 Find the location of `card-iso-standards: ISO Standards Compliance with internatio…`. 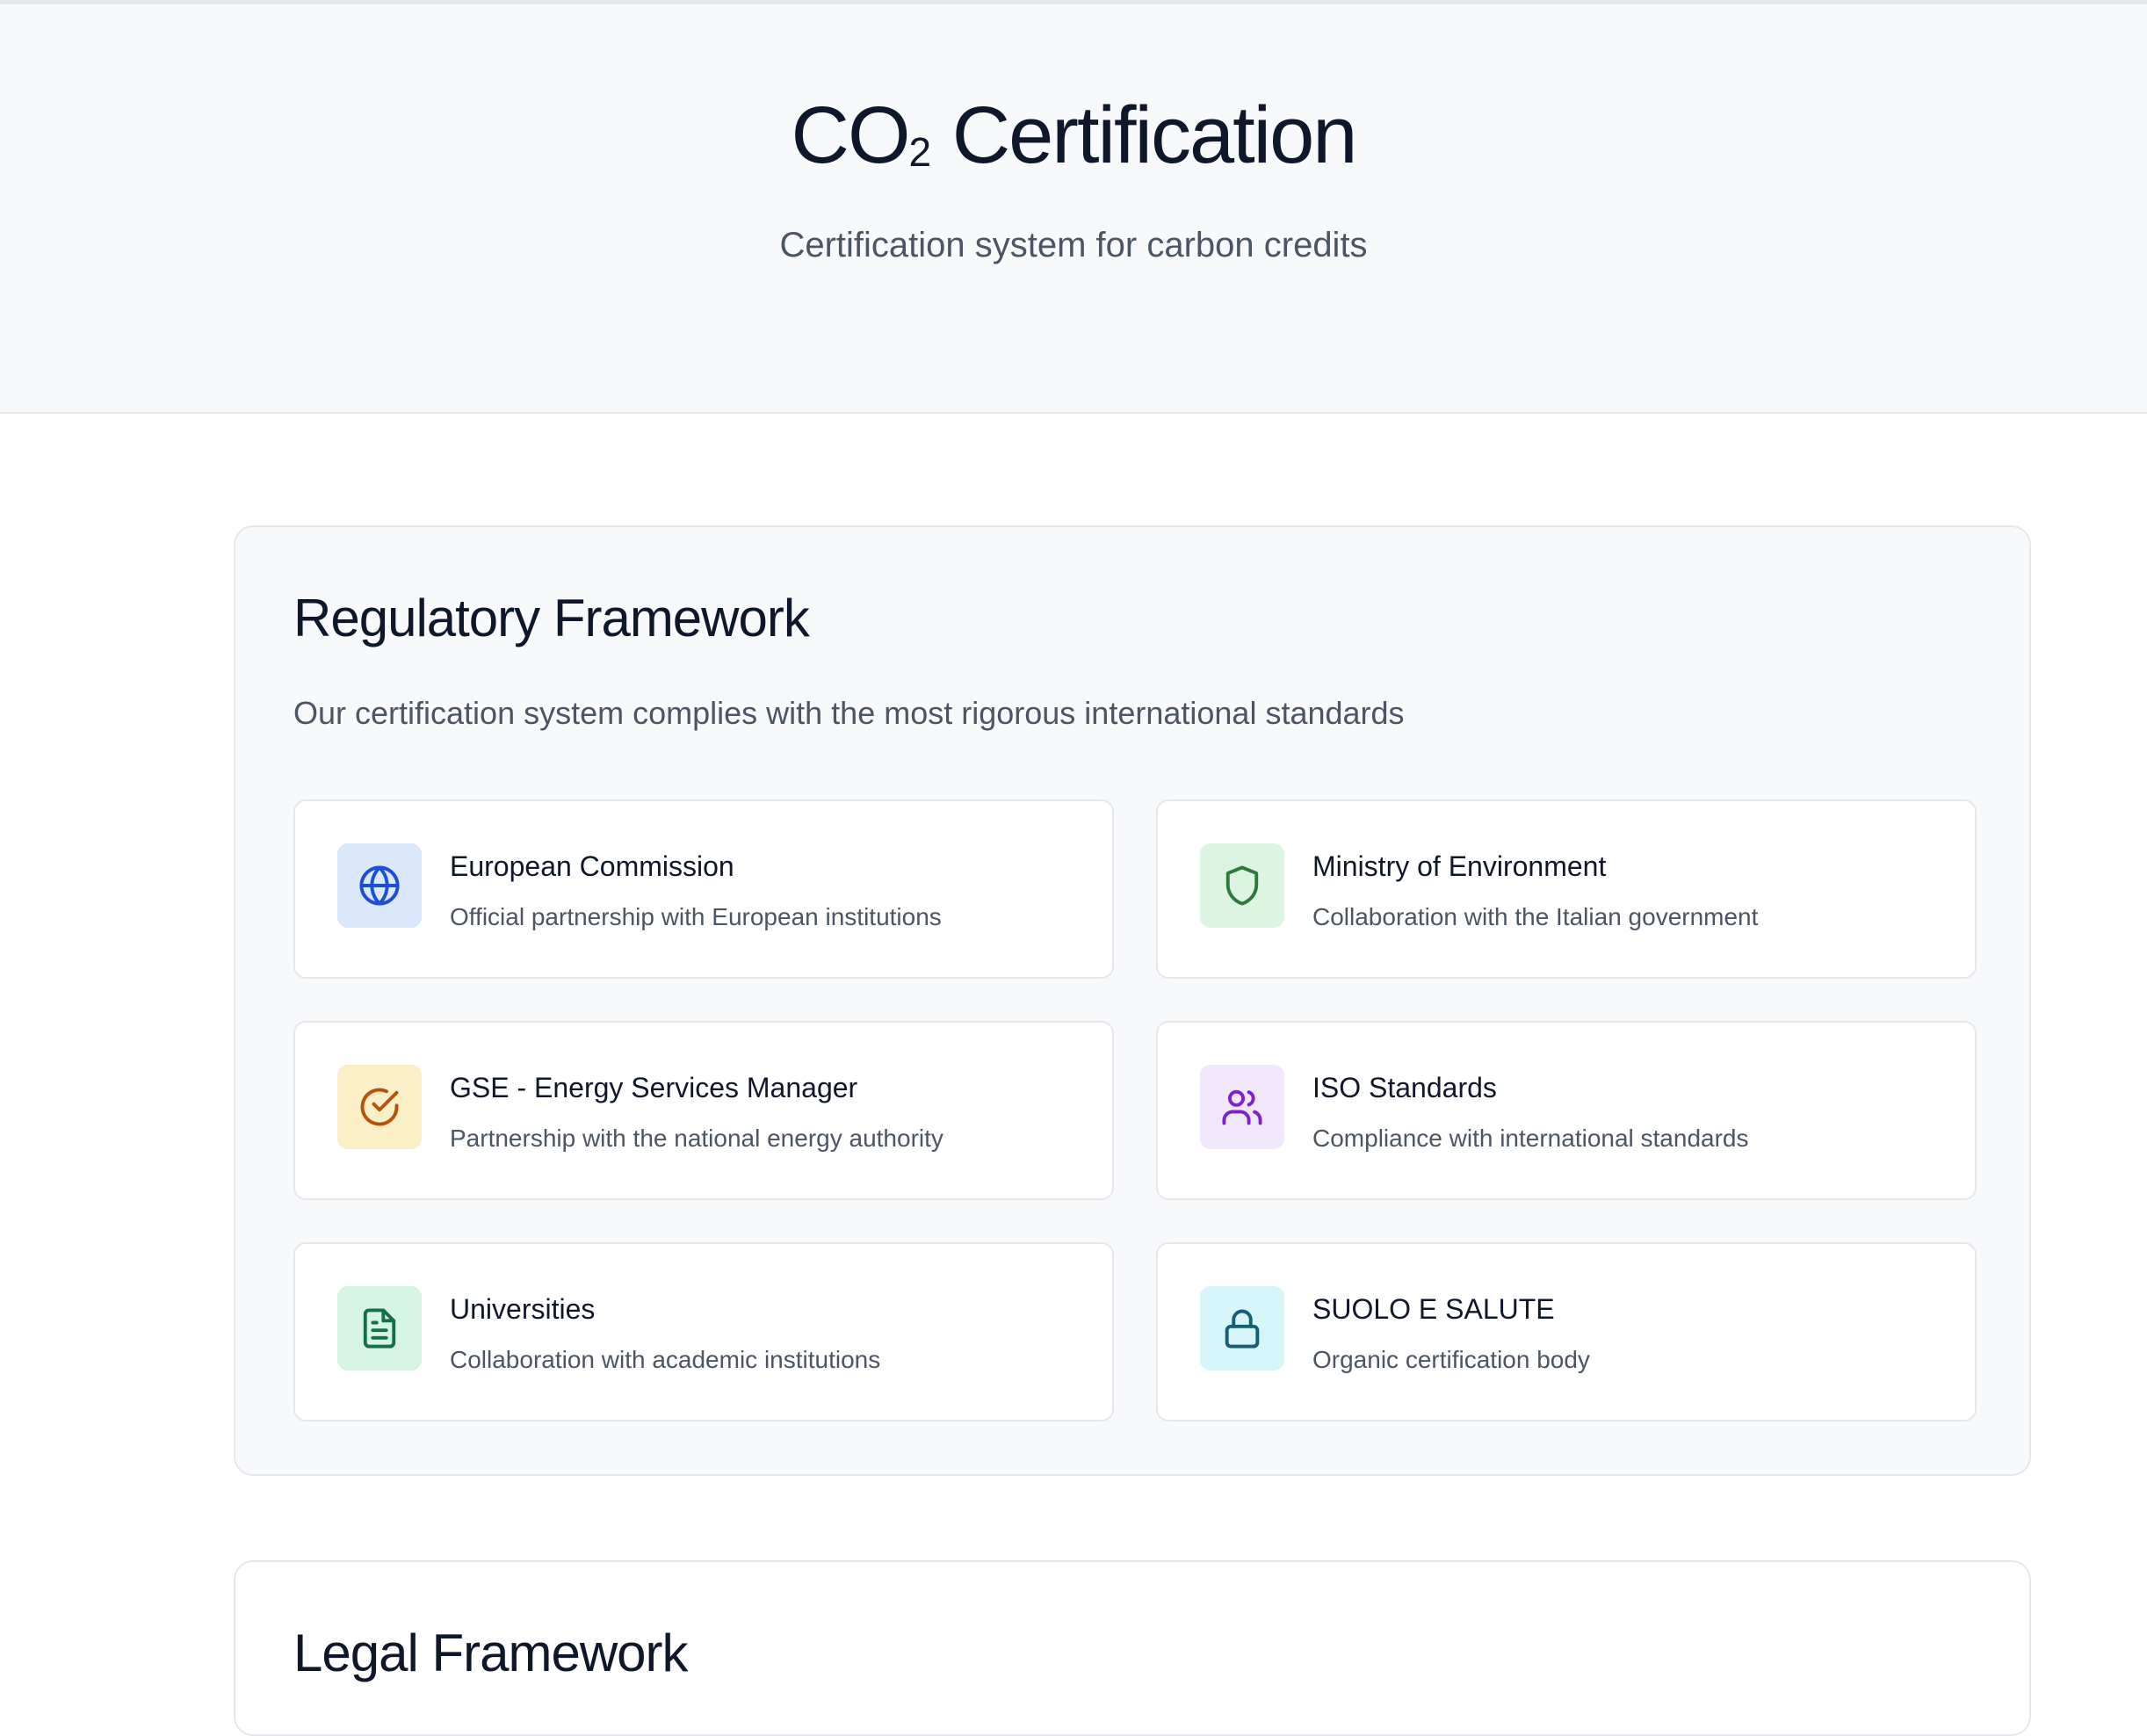

card-iso-standards: ISO Standards Compliance with internatio… is located at coordinates (1566, 1110).